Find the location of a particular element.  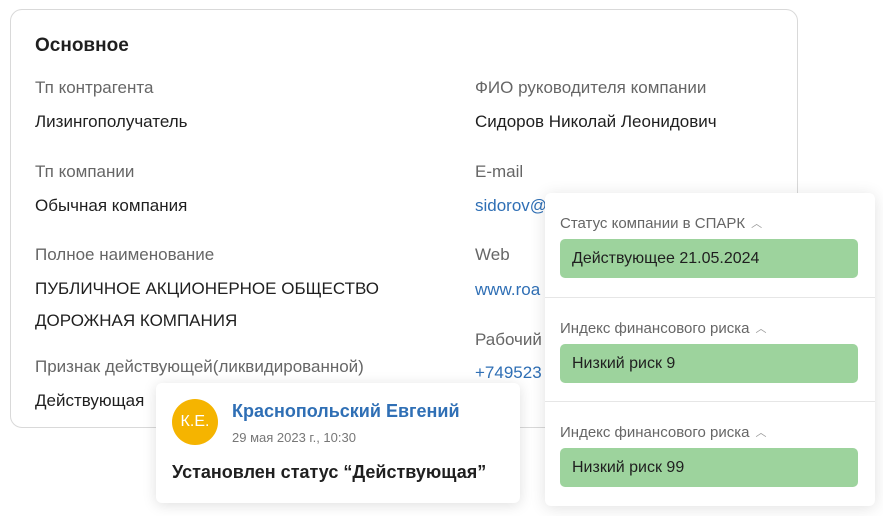

web-label: Web is located at coordinates (492, 254).